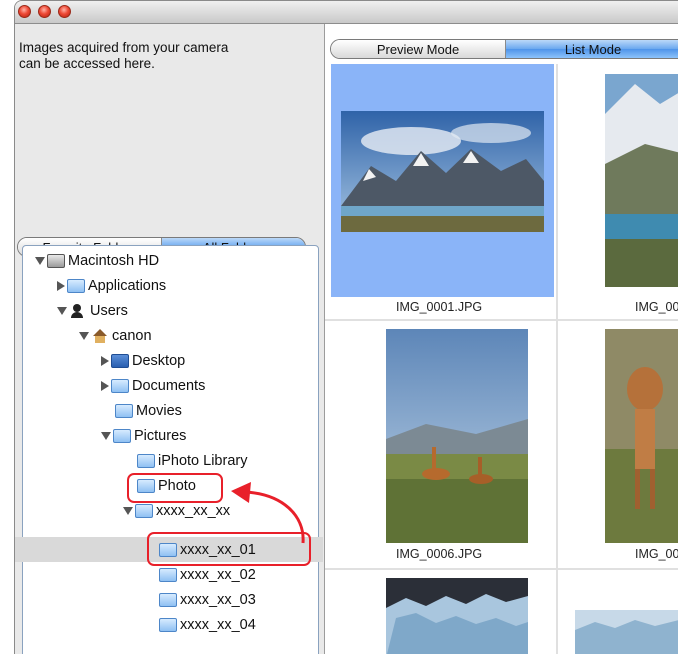 The image size is (678, 654). Describe the element at coordinates (439, 307) in the screenshot. I see `thumbnail-caption: IMG_0001.JPG` at that location.